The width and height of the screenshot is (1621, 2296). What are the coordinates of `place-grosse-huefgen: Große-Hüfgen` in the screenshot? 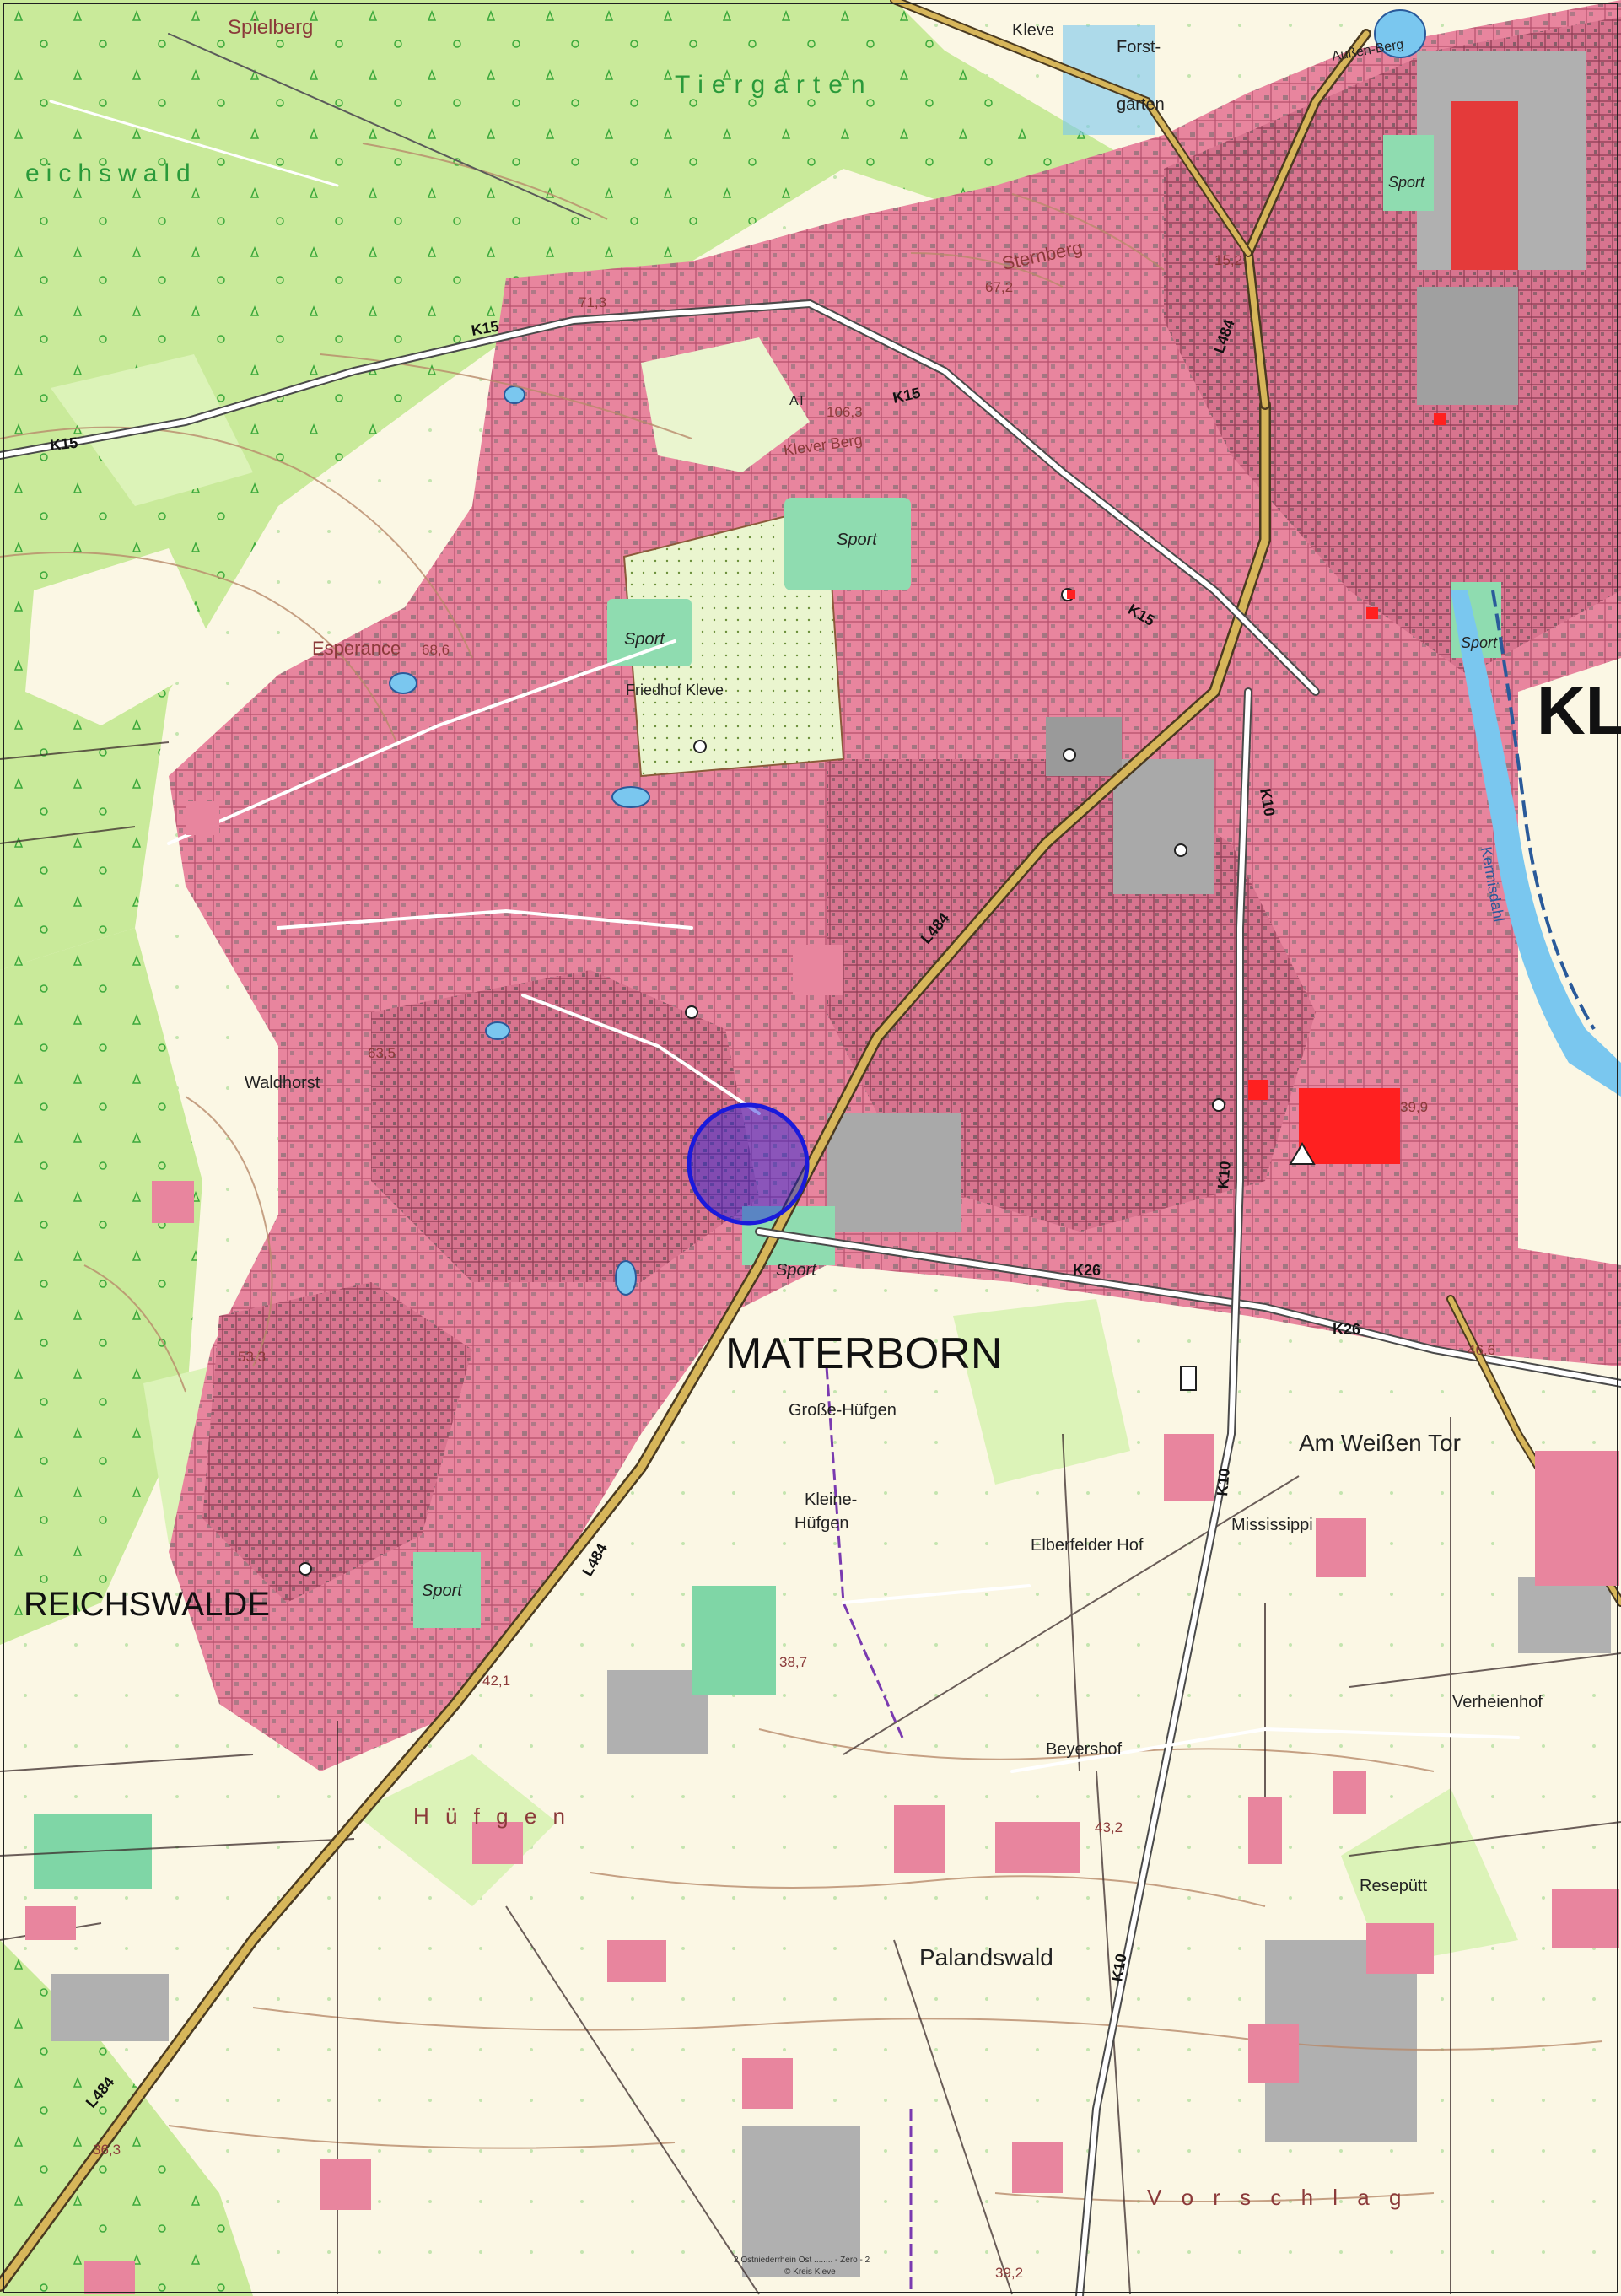 It's located at (843, 1410).